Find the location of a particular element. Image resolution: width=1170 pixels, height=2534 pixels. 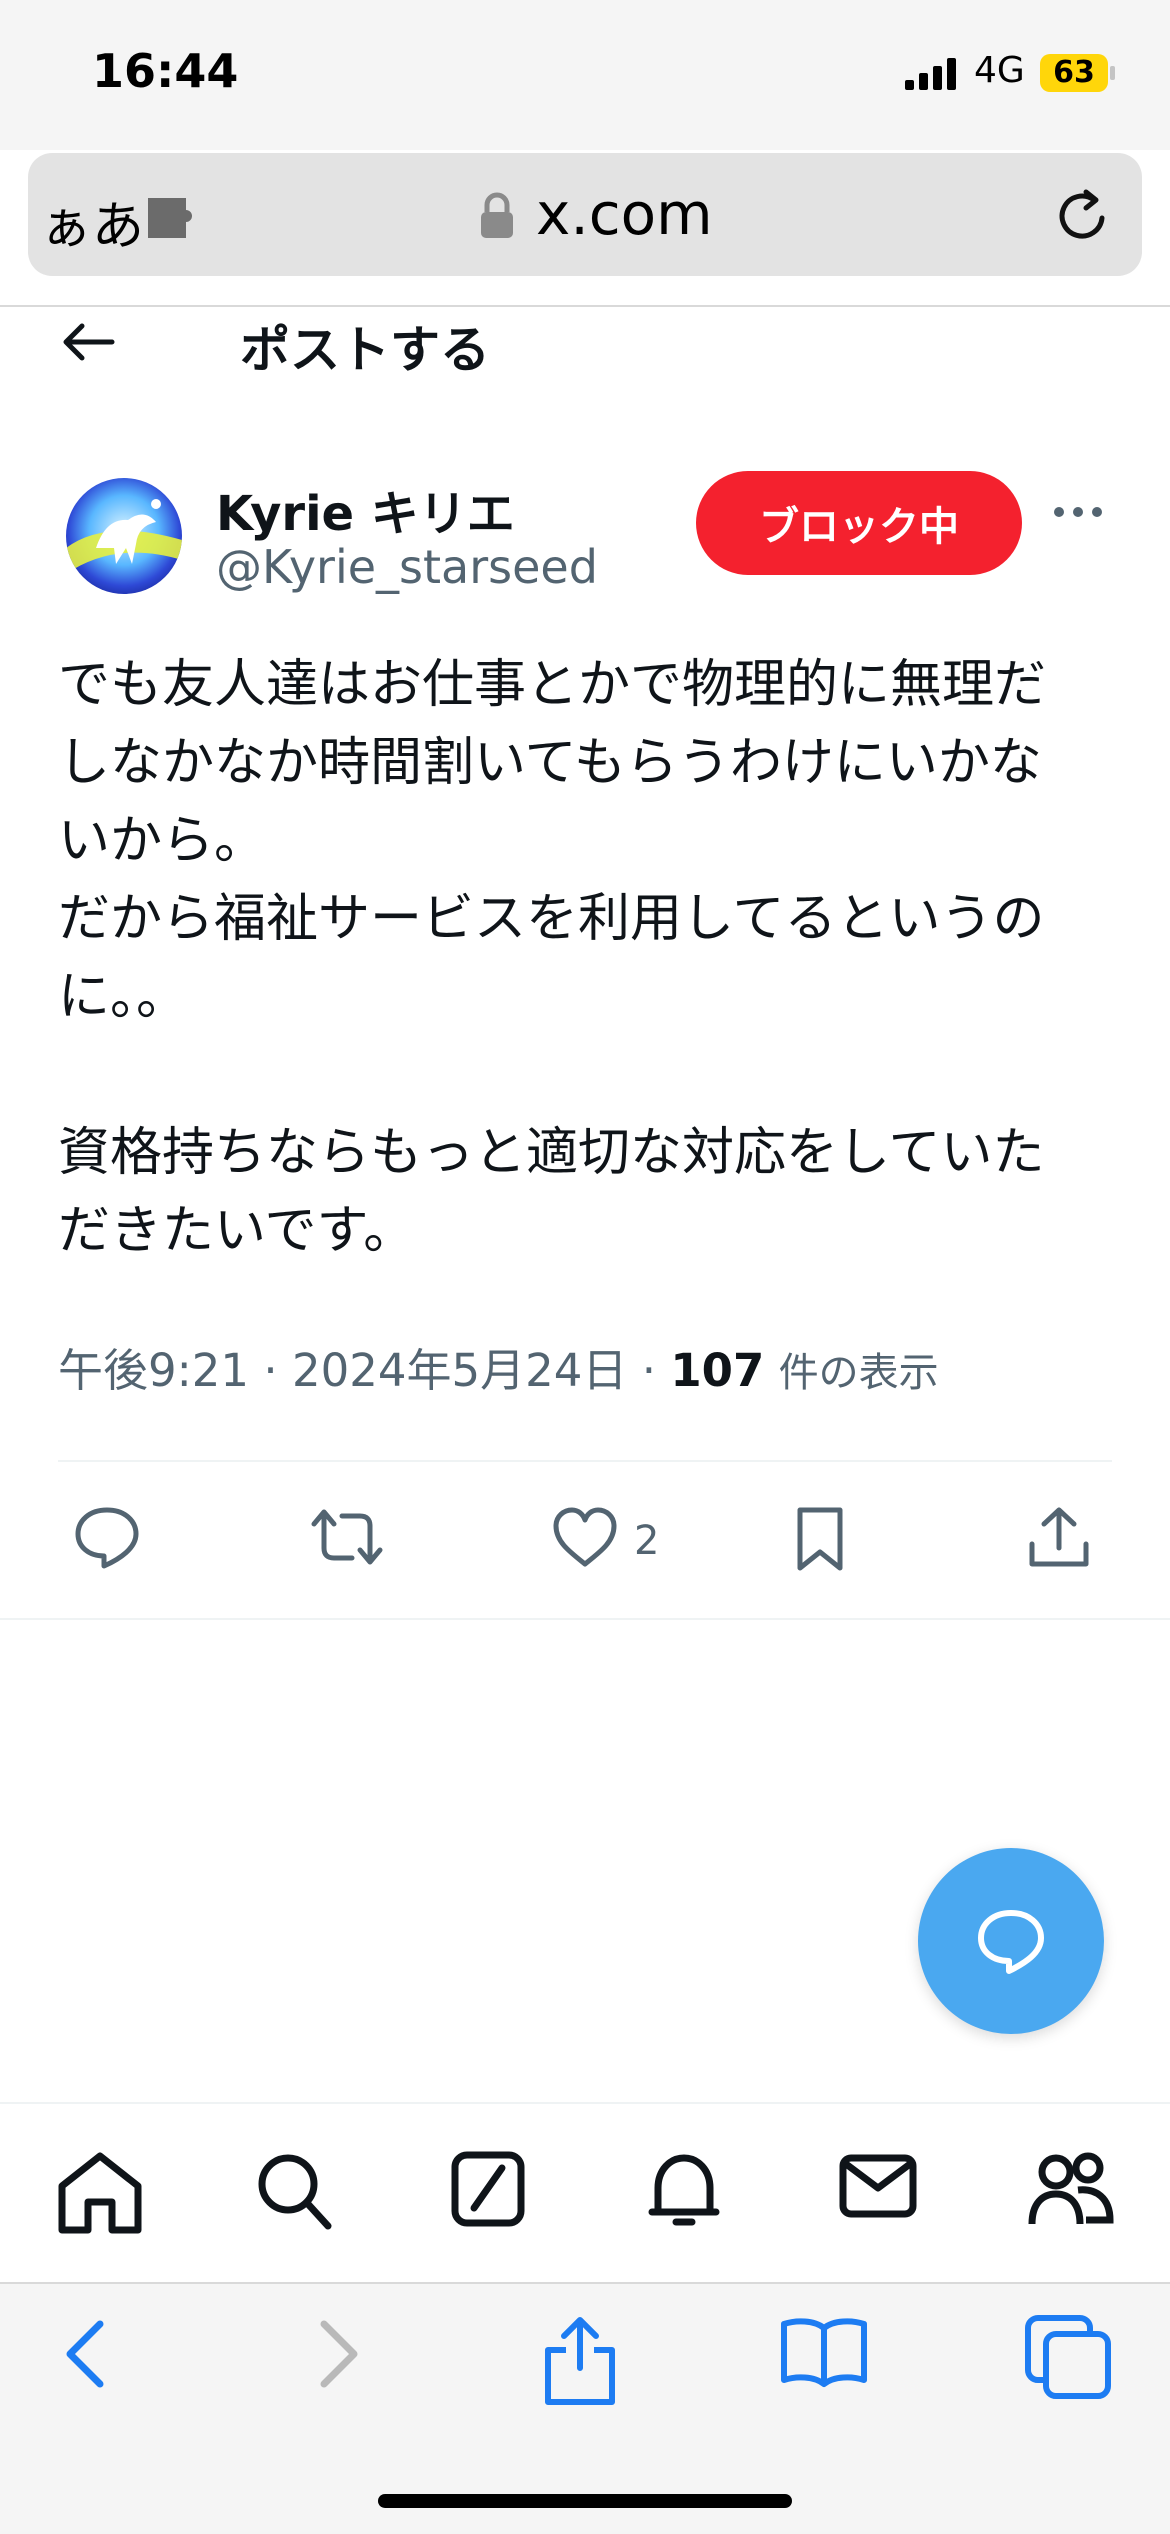

tweet-time: 午後9:21 is located at coordinates (153, 1370).